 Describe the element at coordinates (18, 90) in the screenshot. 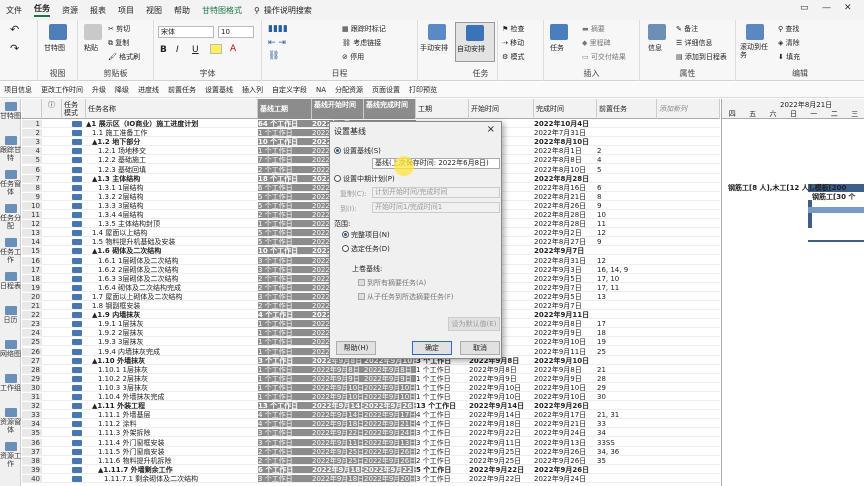

I see `qt-project-info: 项目信息` at that location.